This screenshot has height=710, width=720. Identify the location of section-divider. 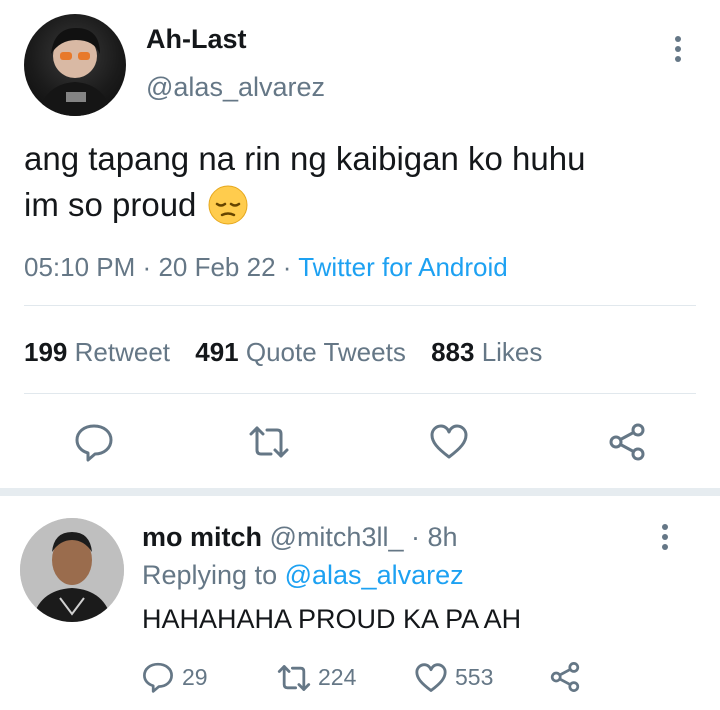
(360, 492).